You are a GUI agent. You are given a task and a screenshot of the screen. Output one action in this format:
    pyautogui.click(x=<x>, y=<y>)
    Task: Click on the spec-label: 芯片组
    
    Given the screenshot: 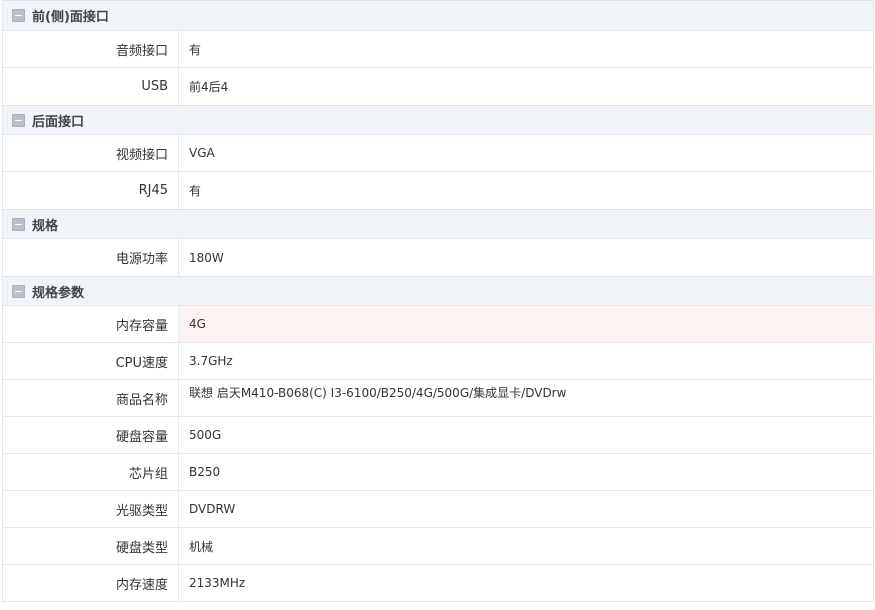 What is the action you would take?
    pyautogui.click(x=91, y=472)
    